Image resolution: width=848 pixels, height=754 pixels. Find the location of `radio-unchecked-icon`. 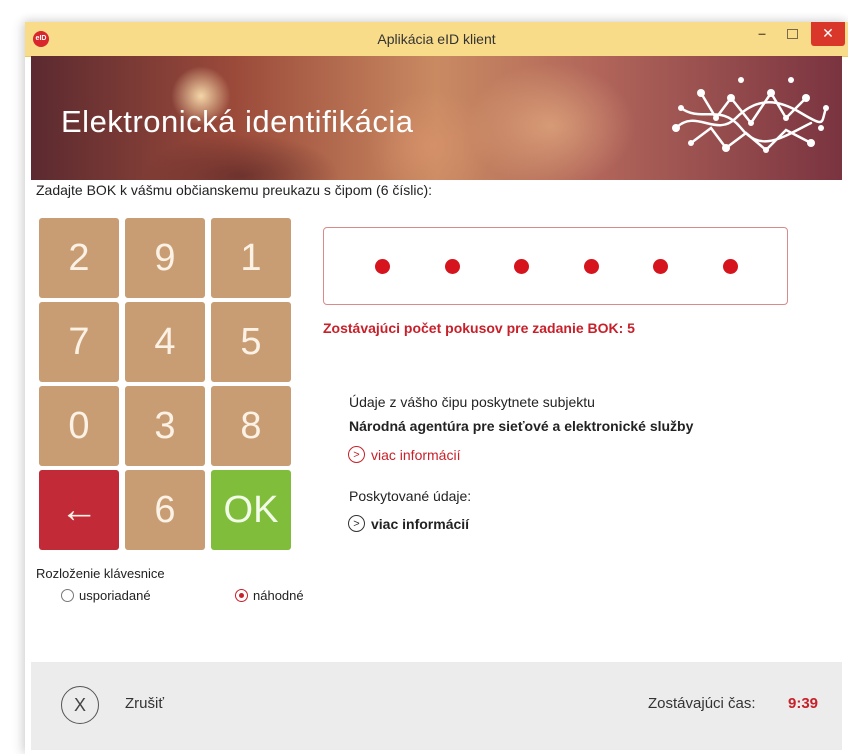

radio-unchecked-icon is located at coordinates (67, 595).